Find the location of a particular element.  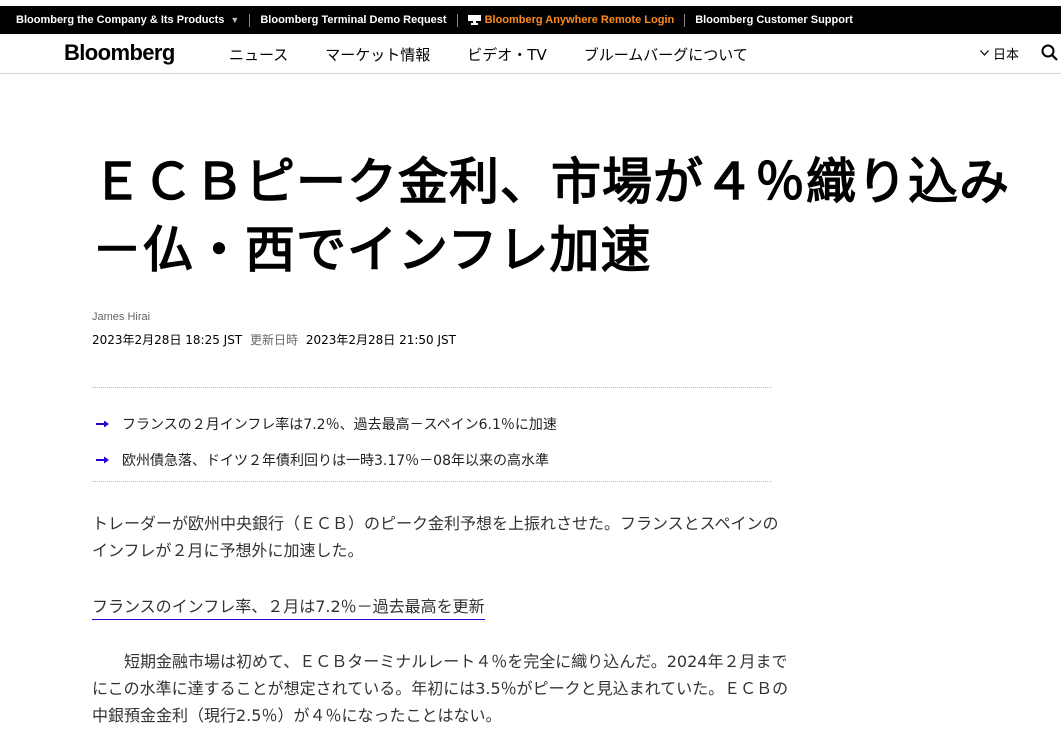

terminal-icon is located at coordinates (474, 20).